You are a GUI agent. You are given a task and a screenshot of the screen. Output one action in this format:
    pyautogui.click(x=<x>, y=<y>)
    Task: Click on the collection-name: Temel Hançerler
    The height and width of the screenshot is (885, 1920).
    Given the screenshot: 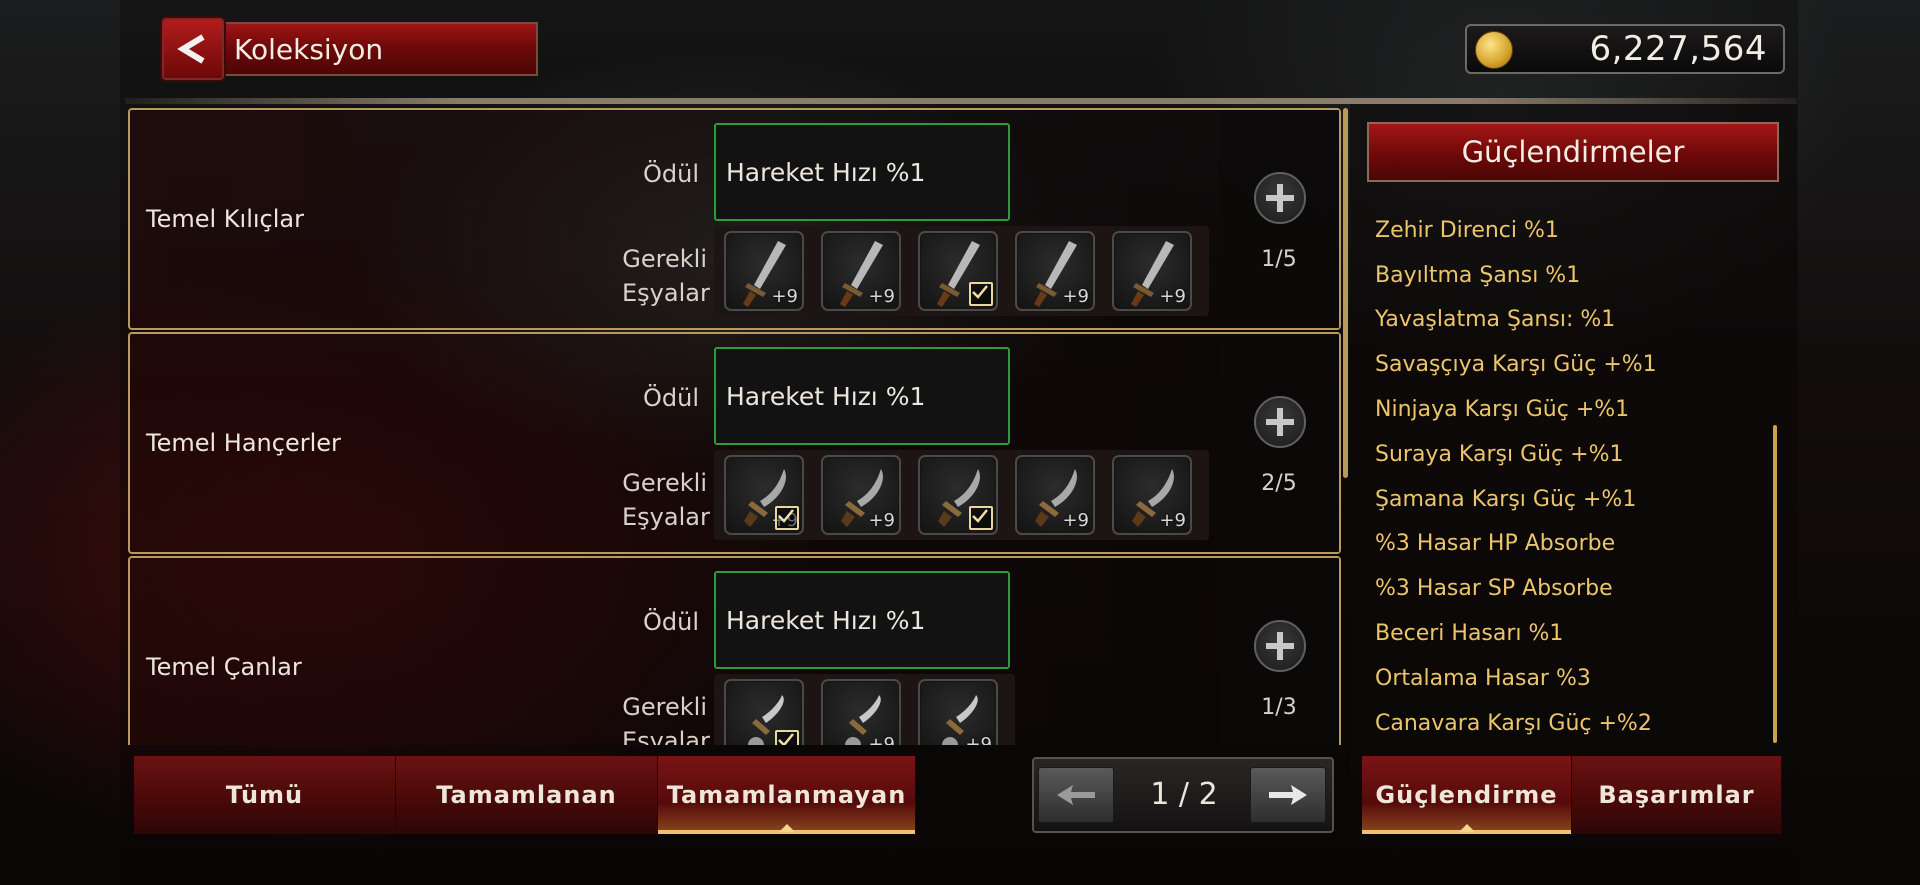 What is the action you would take?
    pyautogui.click(x=243, y=443)
    